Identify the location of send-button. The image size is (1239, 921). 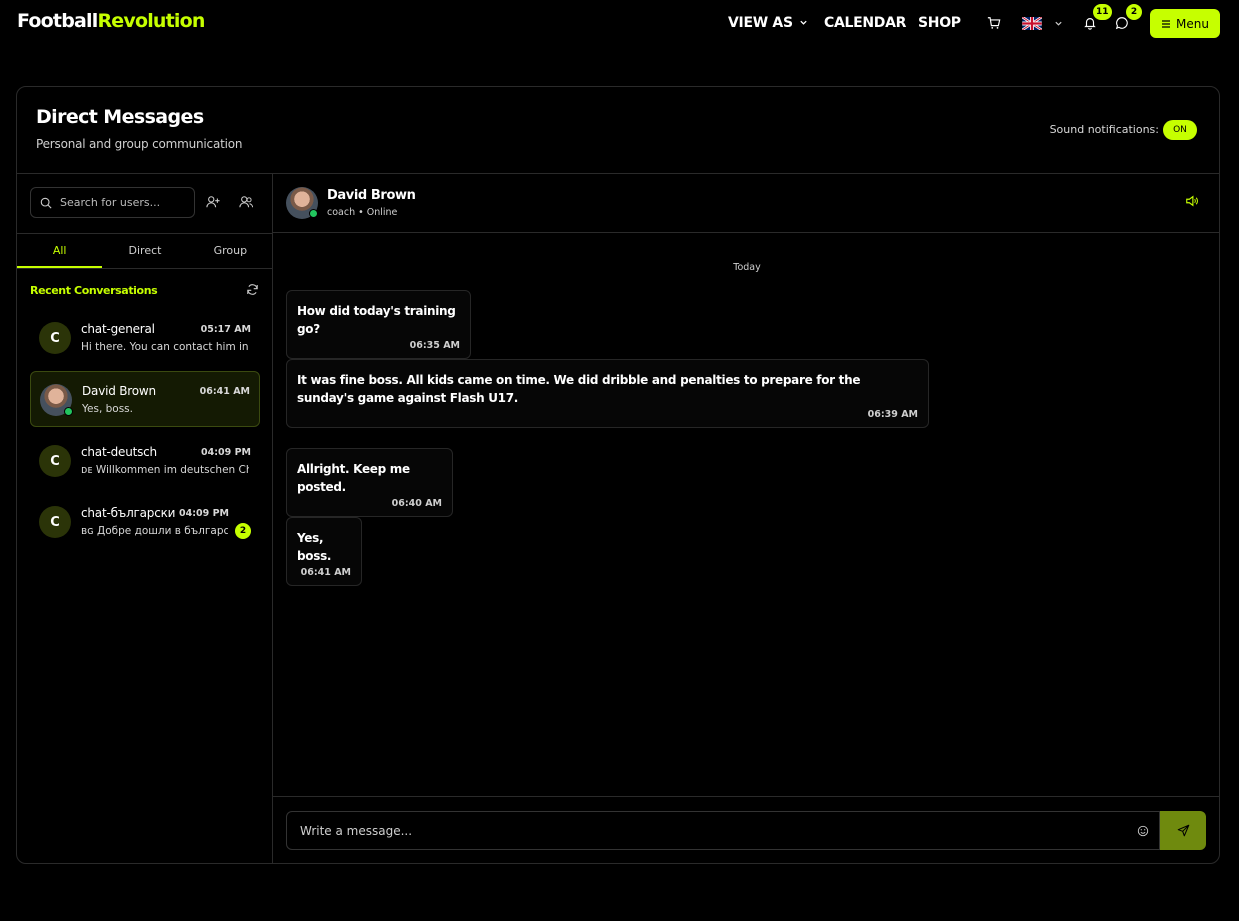
(1183, 830).